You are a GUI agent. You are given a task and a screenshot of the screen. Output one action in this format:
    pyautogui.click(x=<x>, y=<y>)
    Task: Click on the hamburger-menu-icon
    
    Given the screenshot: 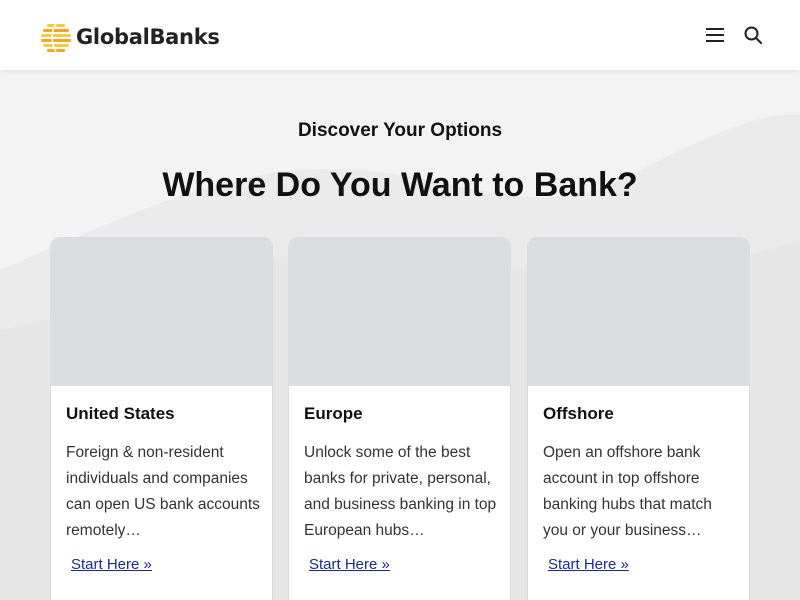 What is the action you would take?
    pyautogui.click(x=716, y=35)
    